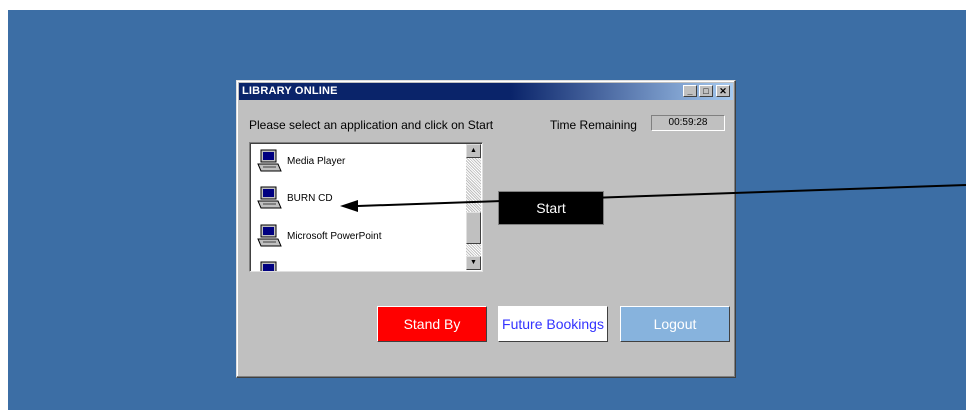 The height and width of the screenshot is (415, 966). I want to click on window-title: LIBRARY ONLINE, so click(290, 91).